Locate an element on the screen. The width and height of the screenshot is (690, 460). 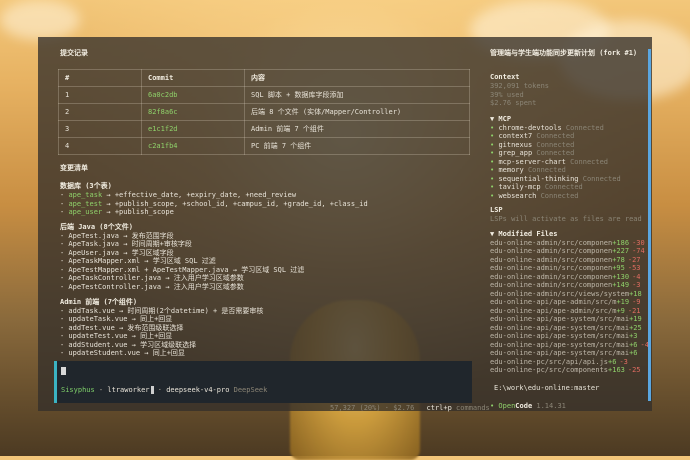
lines-added: +6 is located at coordinates (633, 344).